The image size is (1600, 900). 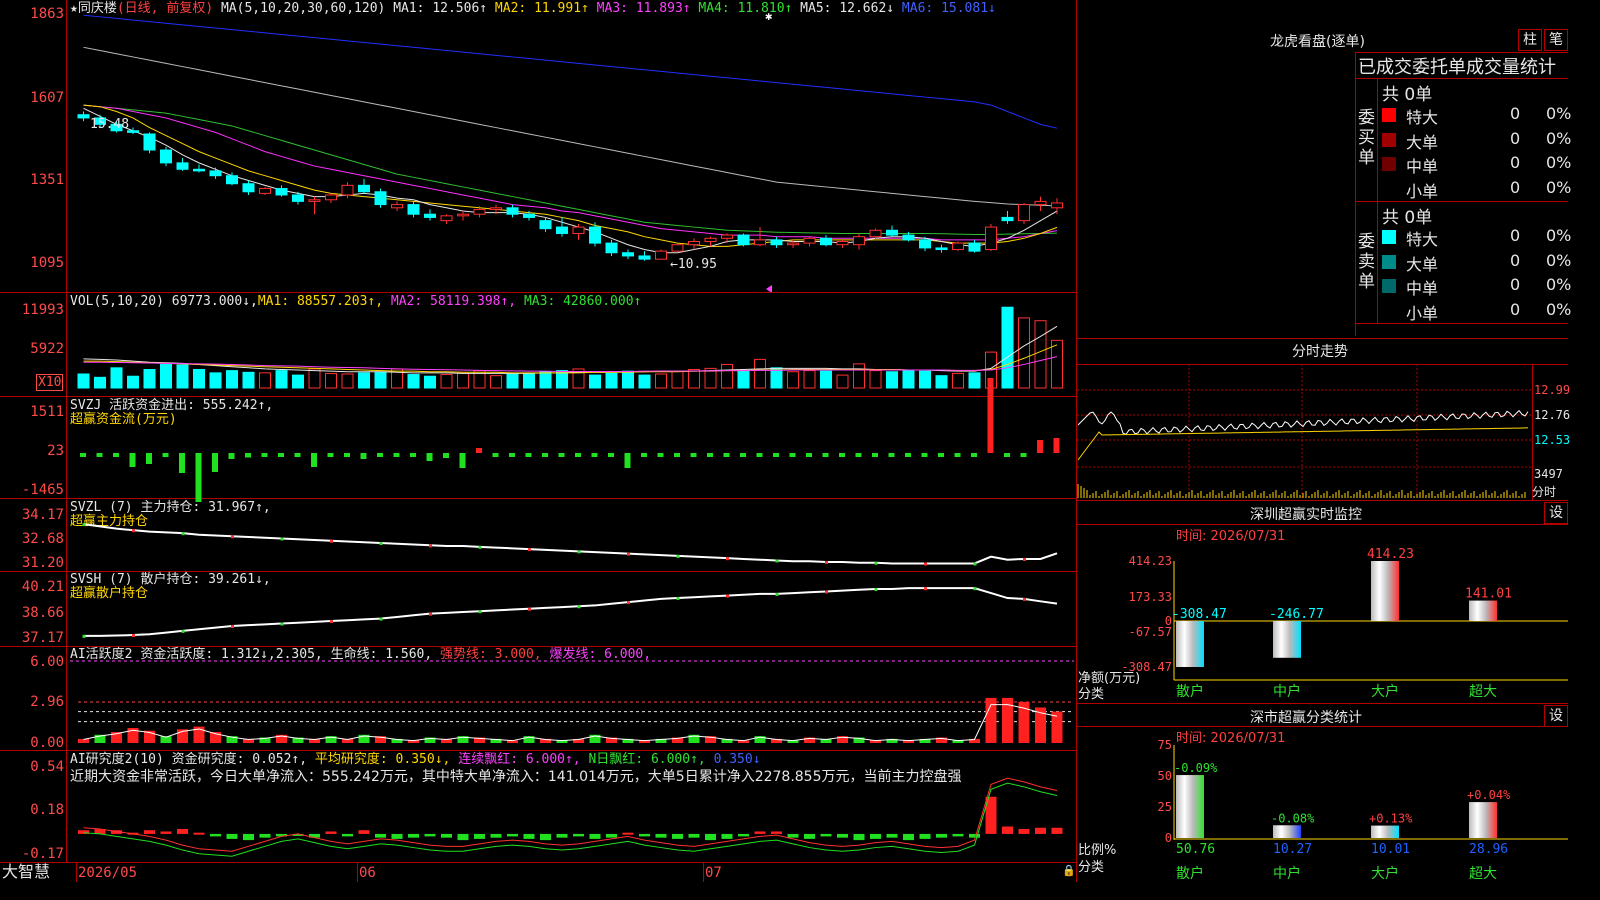 I want to click on category-label: 大户, so click(x=1385, y=873).